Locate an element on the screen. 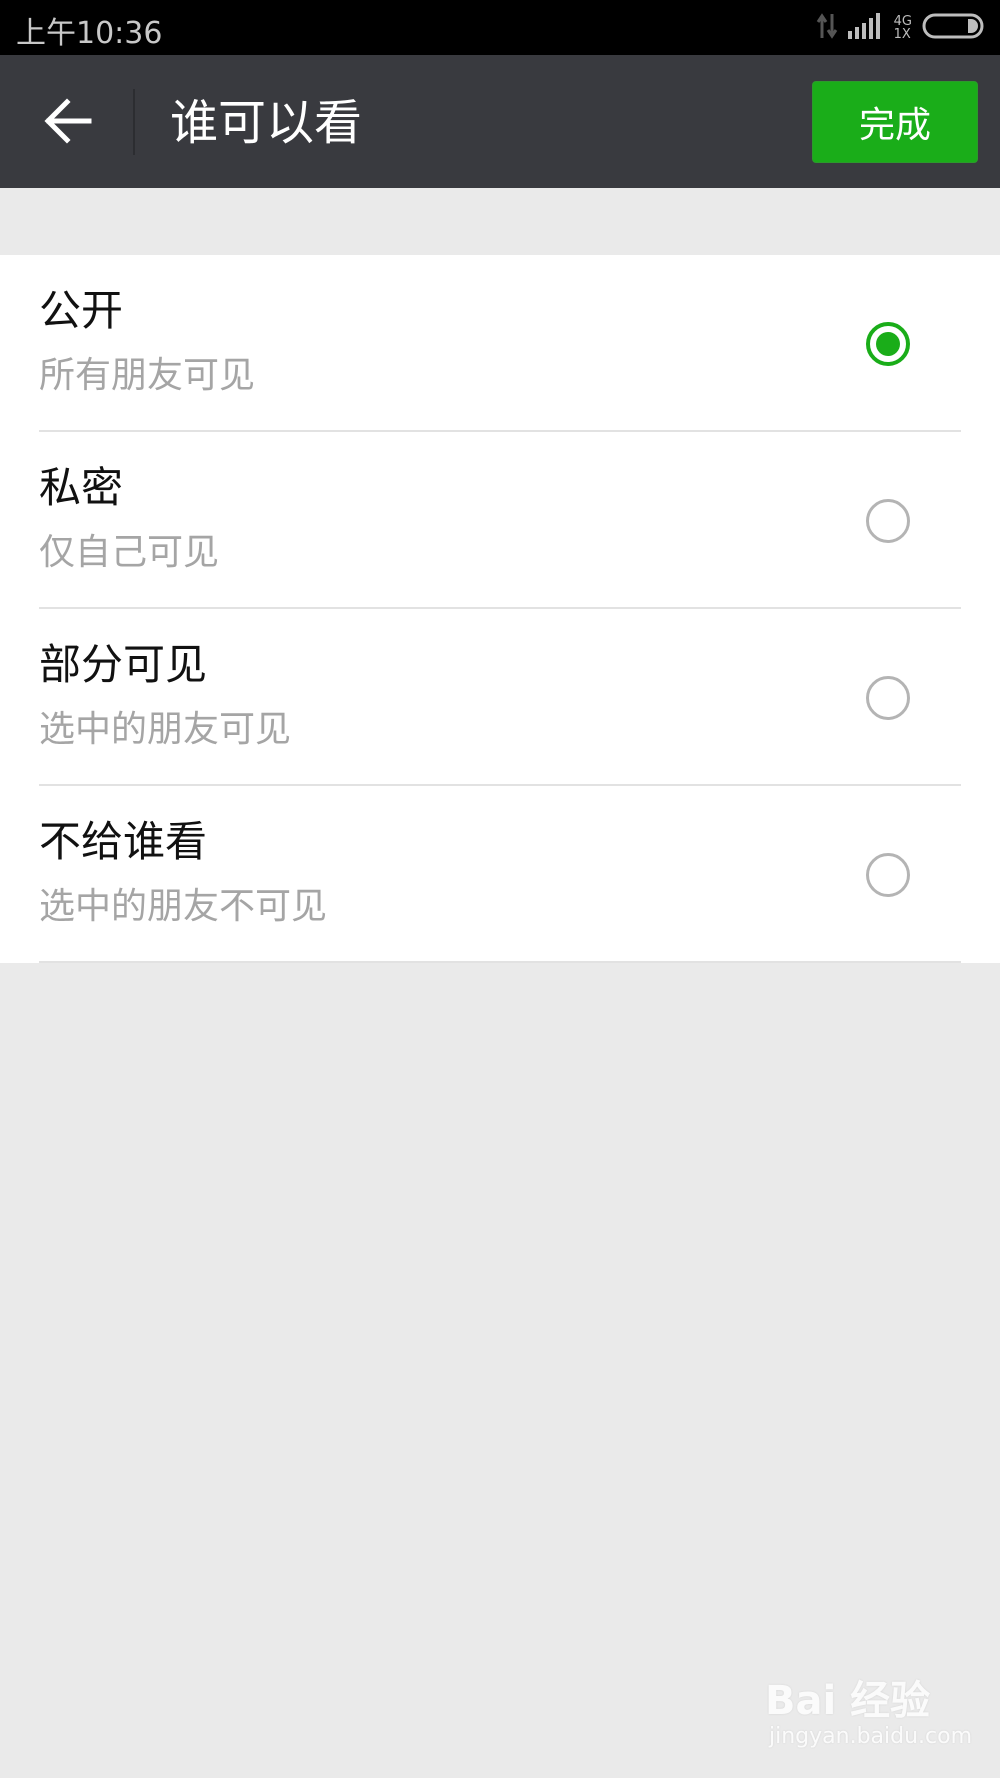 The width and height of the screenshot is (1000, 1778). page-title: 谁可以看 is located at coordinates (266, 123).